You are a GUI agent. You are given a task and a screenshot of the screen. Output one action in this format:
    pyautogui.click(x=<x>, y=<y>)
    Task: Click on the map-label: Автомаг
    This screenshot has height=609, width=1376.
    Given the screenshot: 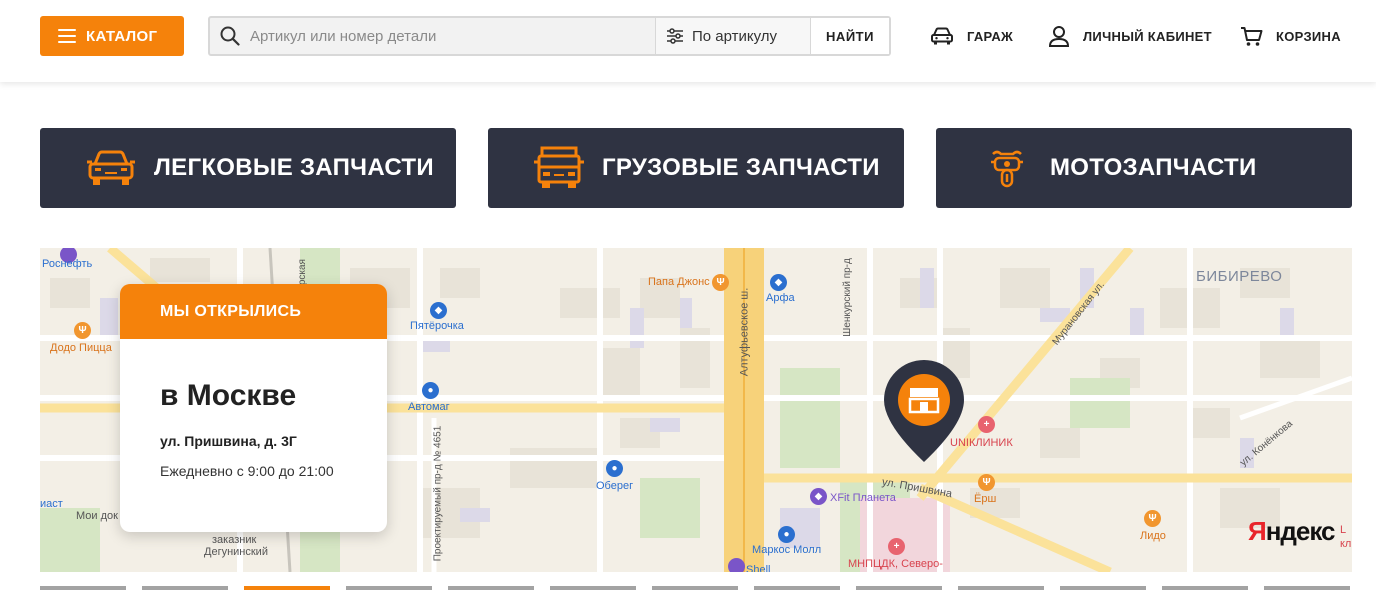 What is the action you would take?
    pyautogui.click(x=429, y=407)
    